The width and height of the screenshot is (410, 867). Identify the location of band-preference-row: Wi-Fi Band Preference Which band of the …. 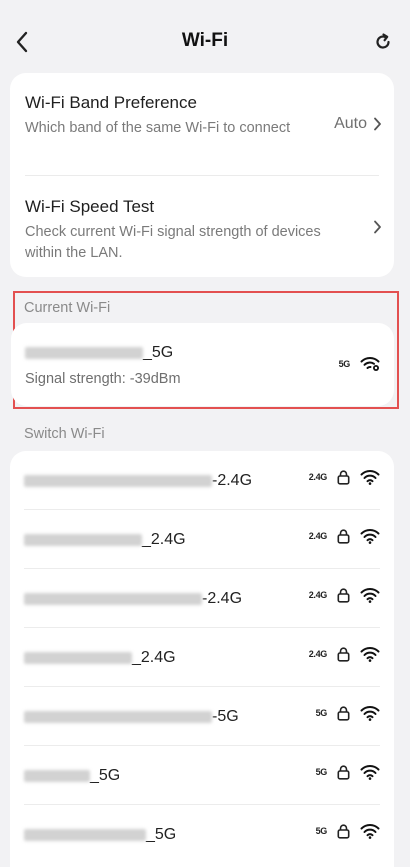
(202, 128).